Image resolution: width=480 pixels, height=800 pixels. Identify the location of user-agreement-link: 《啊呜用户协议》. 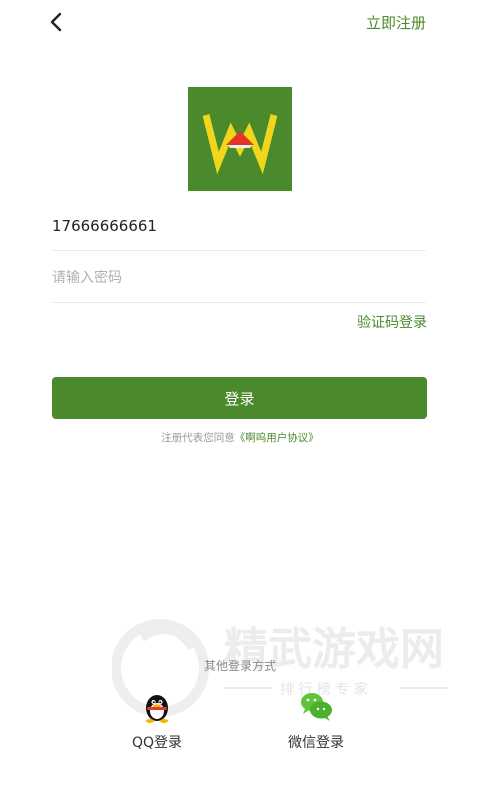
(277, 438).